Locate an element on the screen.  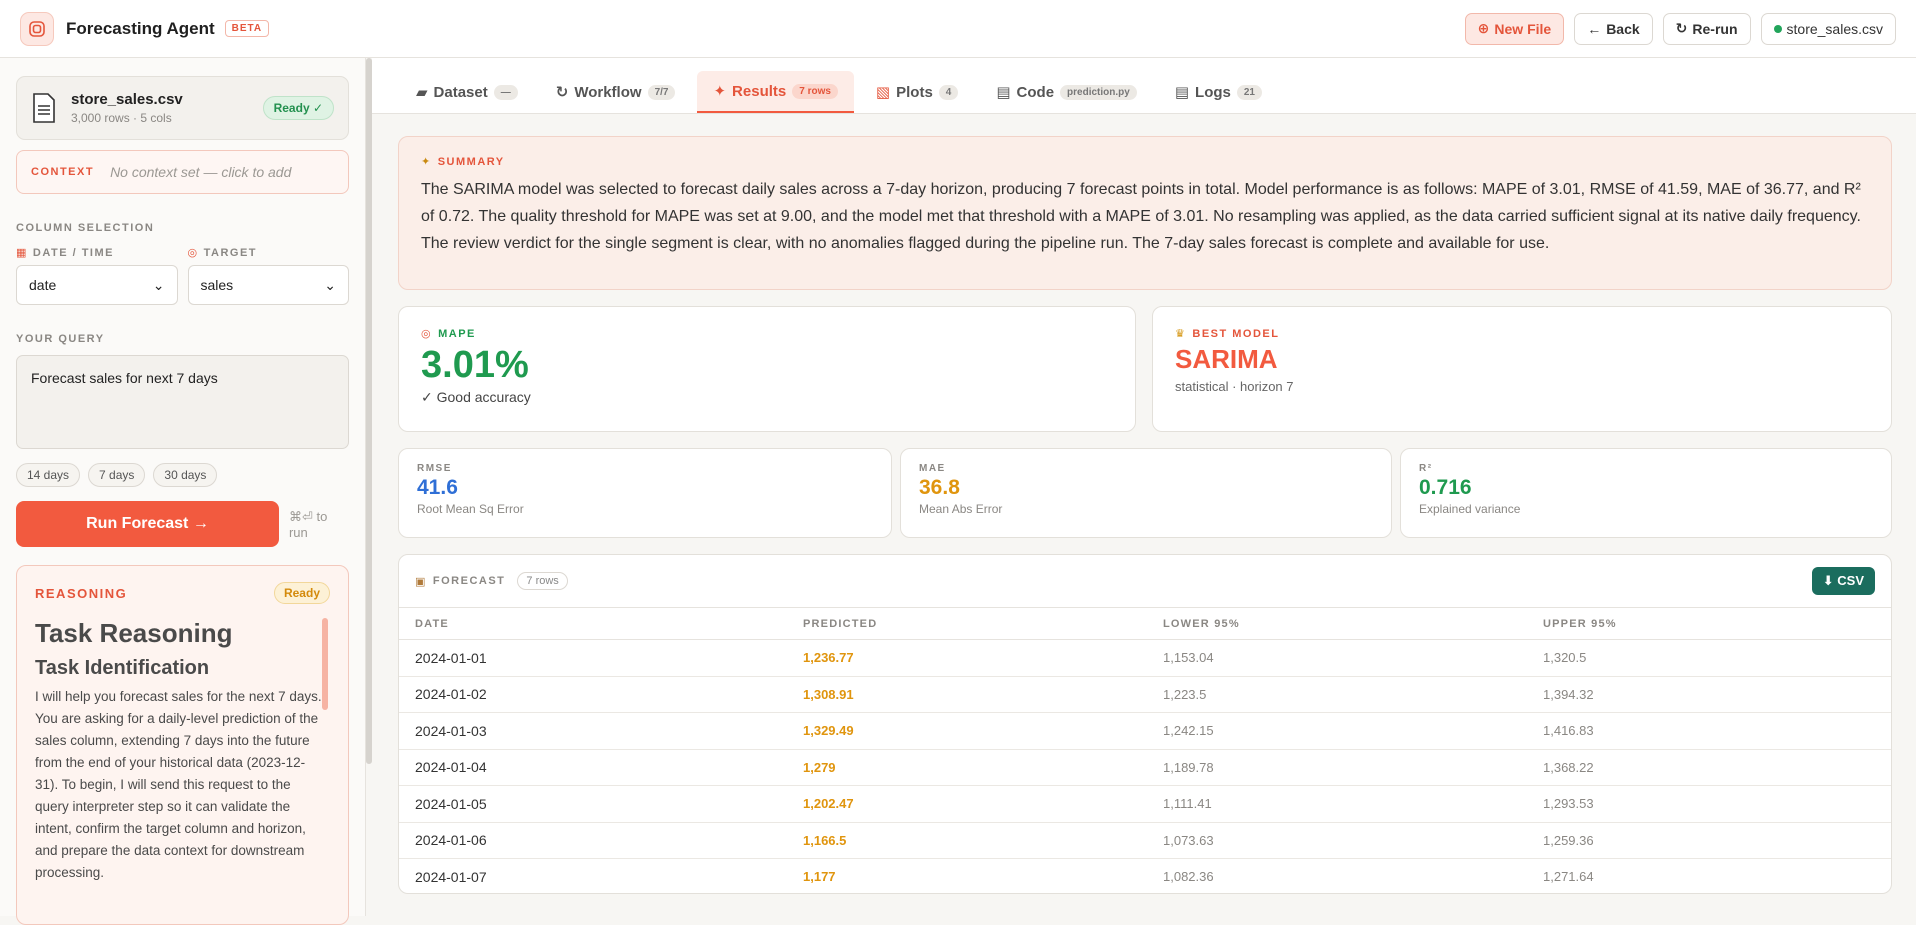
table-row: 2024-01-02 1,308.91 1,223.5 1,394.32 is located at coordinates (1145, 694).